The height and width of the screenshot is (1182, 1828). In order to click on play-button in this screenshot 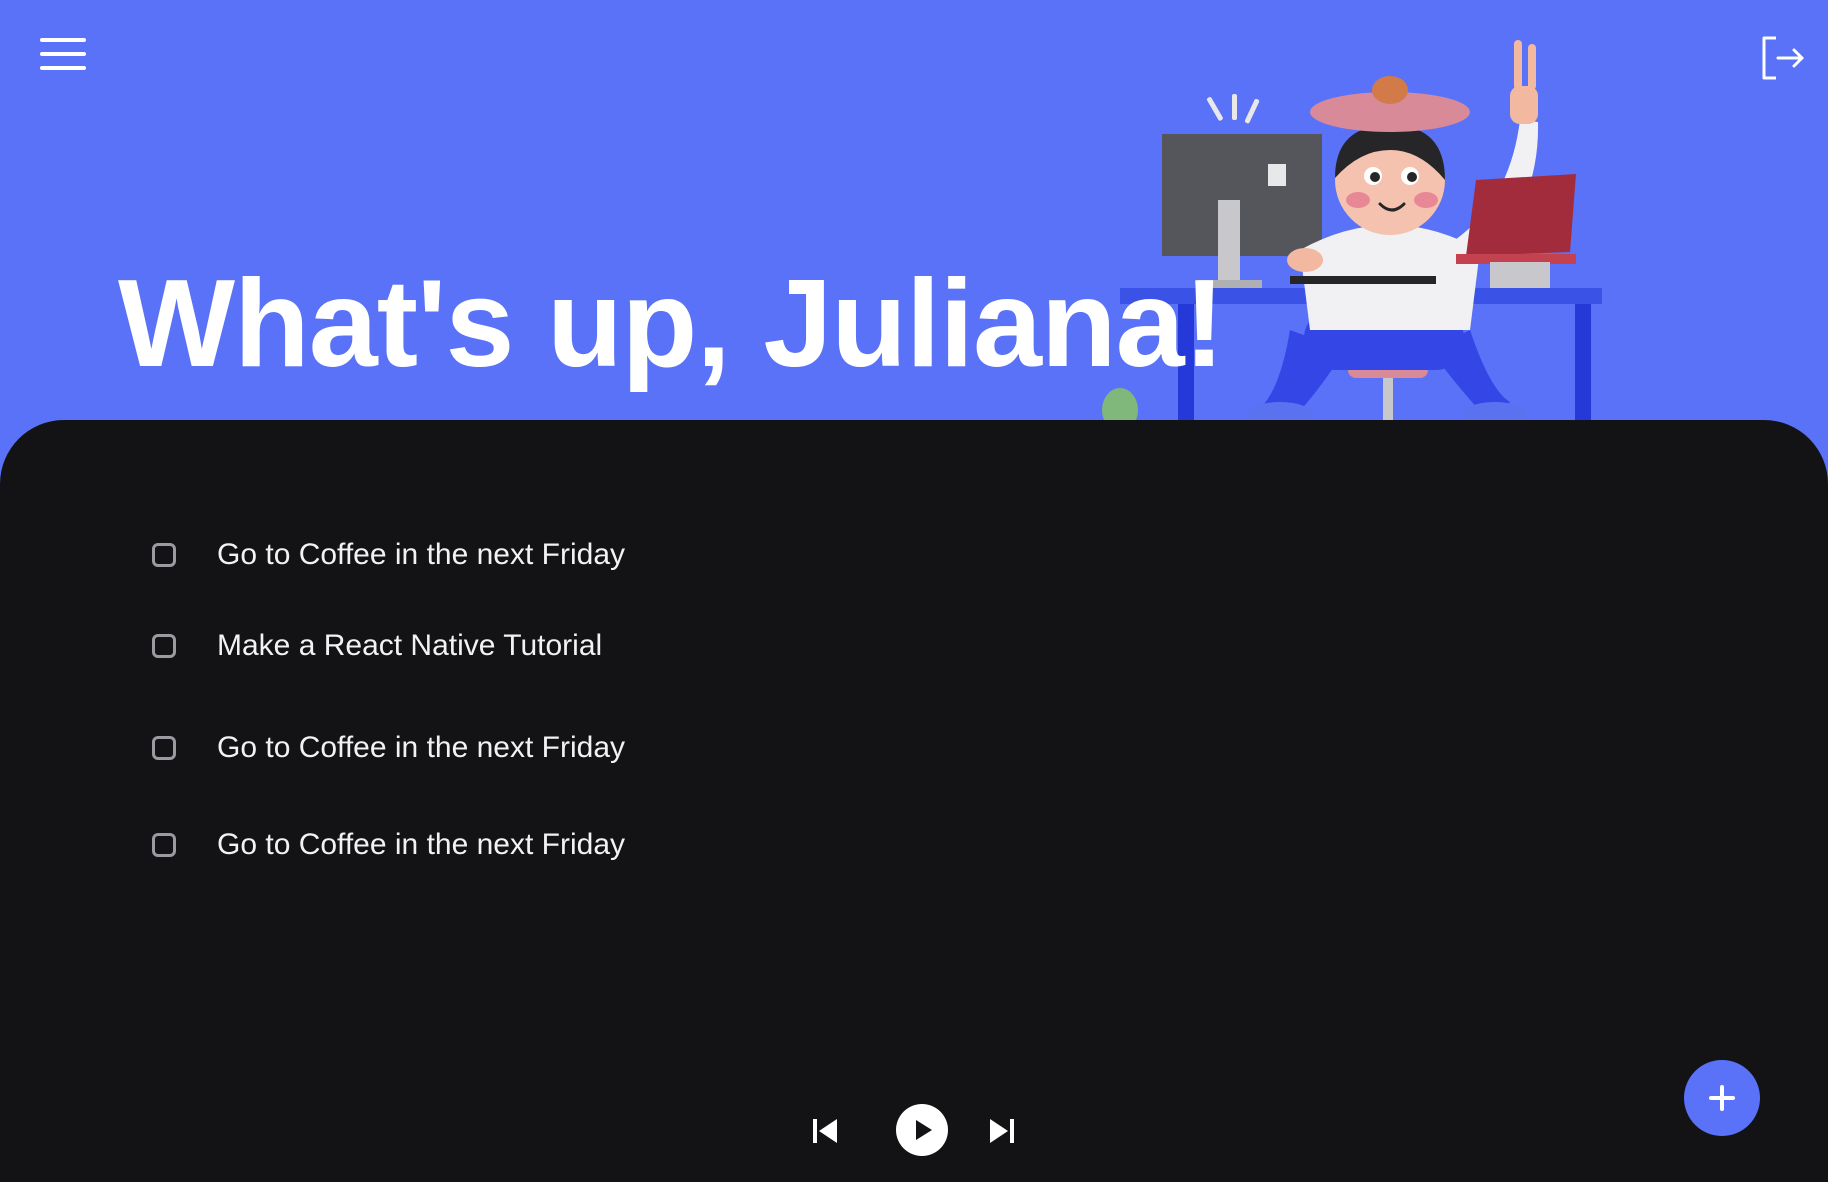, I will do `click(922, 1130)`.